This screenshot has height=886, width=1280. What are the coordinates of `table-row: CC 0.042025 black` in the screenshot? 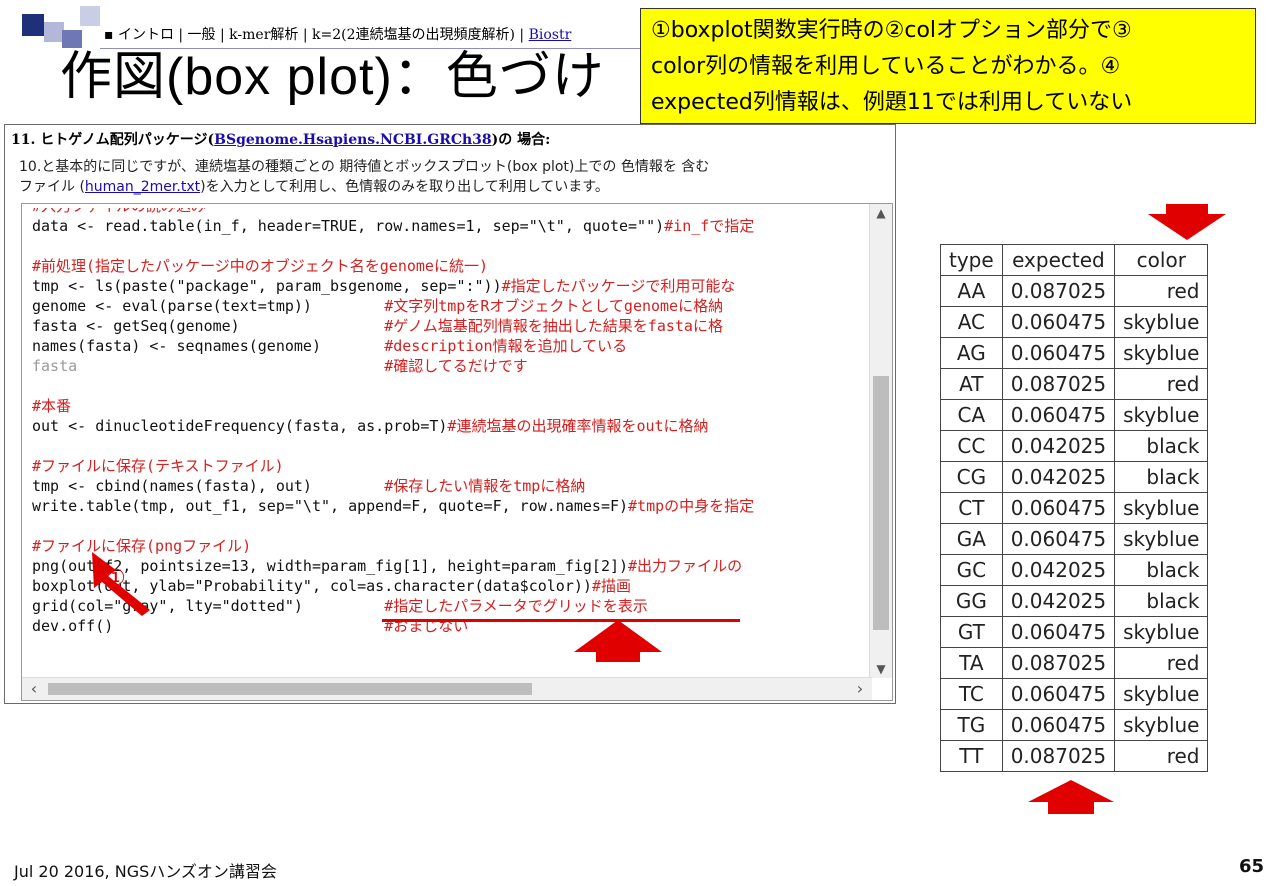 It's located at (1074, 446).